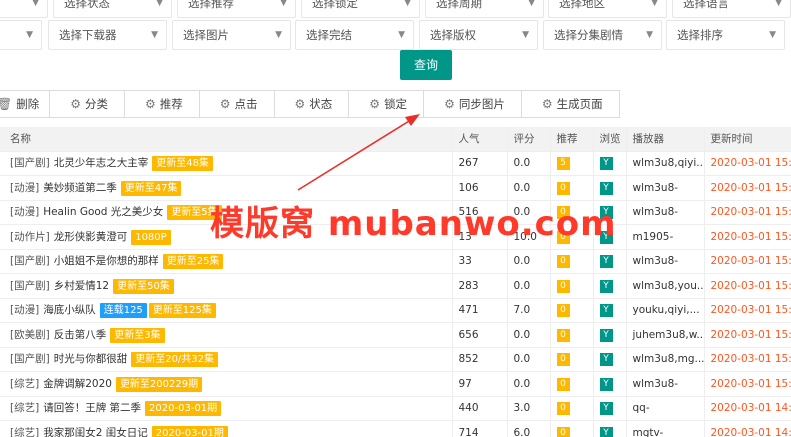  What do you see at coordinates (731, 9) in the screenshot?
I see `language-filter-select: 选择语言 ▼` at bounding box center [731, 9].